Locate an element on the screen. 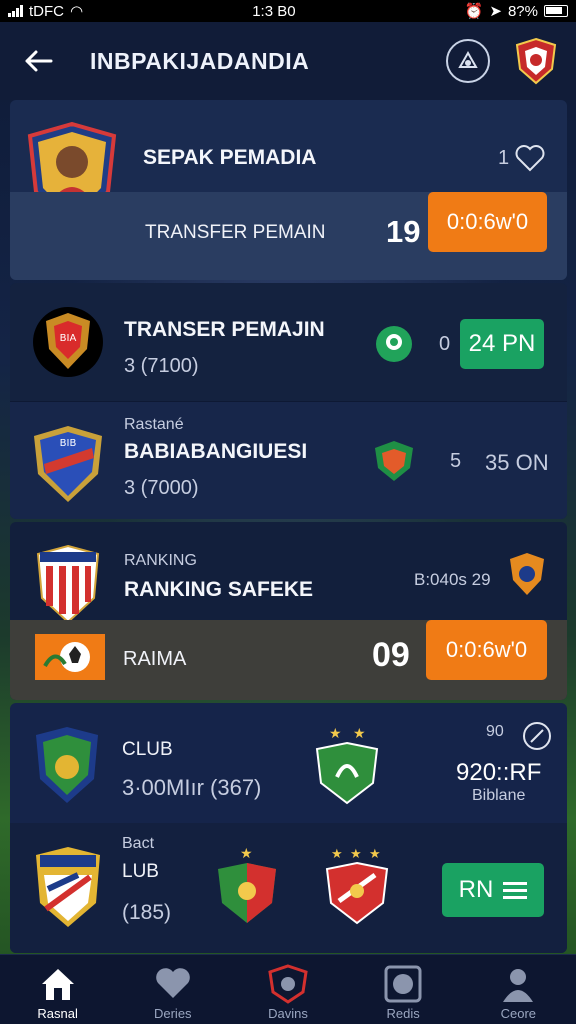 This screenshot has width=576, height=1024. bottom-nav: Rasnal Deries Davins Redis Ceore is located at coordinates (288, 989).